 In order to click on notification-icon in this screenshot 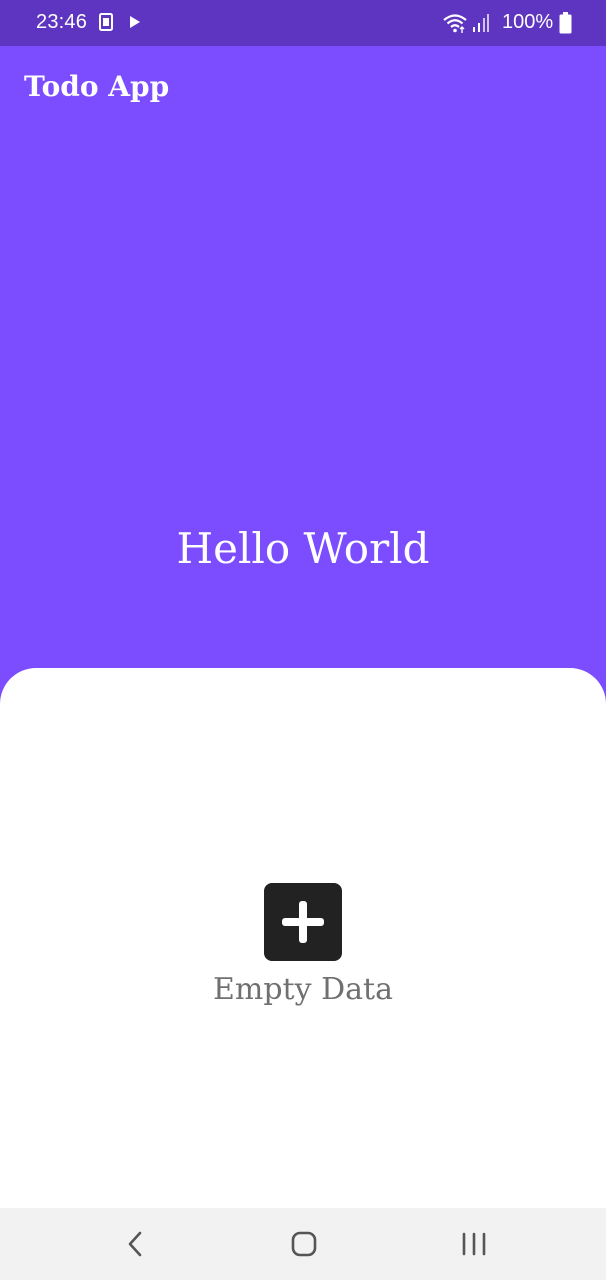, I will do `click(106, 24)`.